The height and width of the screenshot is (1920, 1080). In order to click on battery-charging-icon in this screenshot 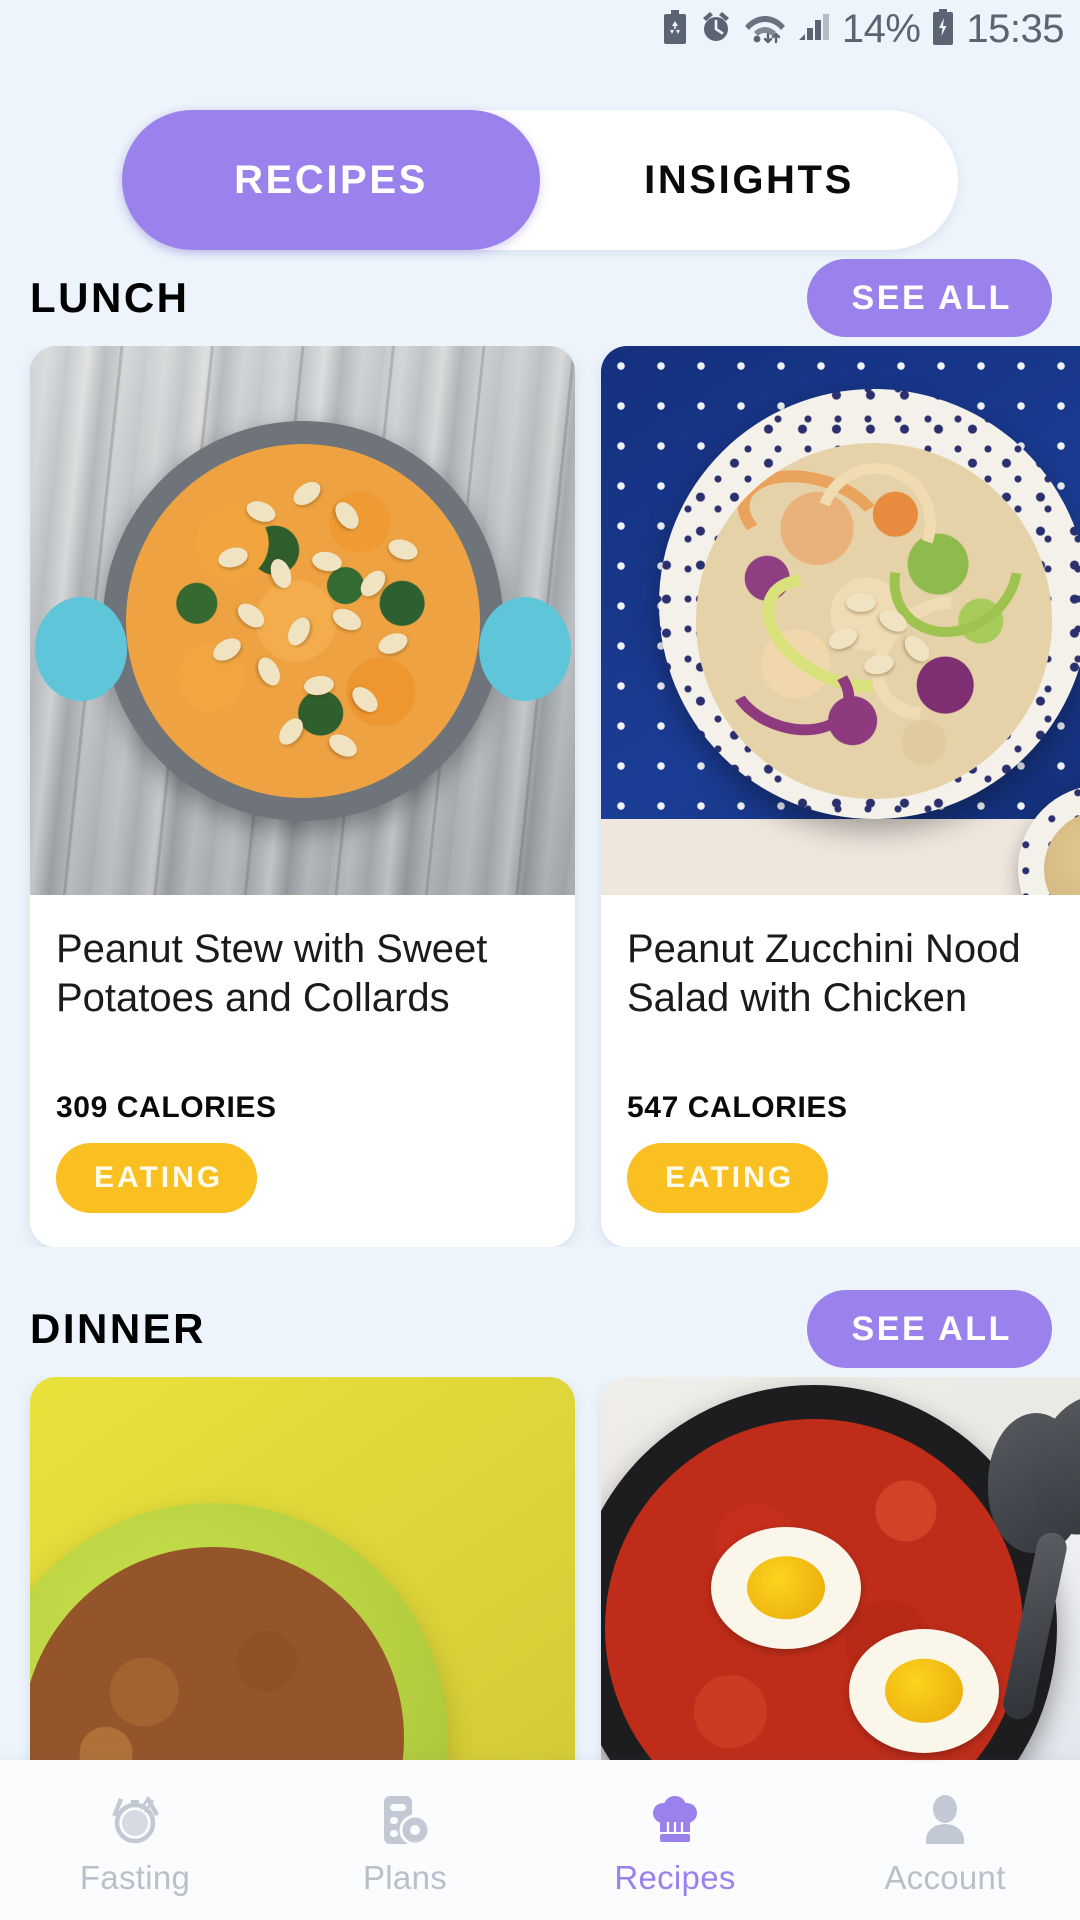, I will do `click(943, 29)`.